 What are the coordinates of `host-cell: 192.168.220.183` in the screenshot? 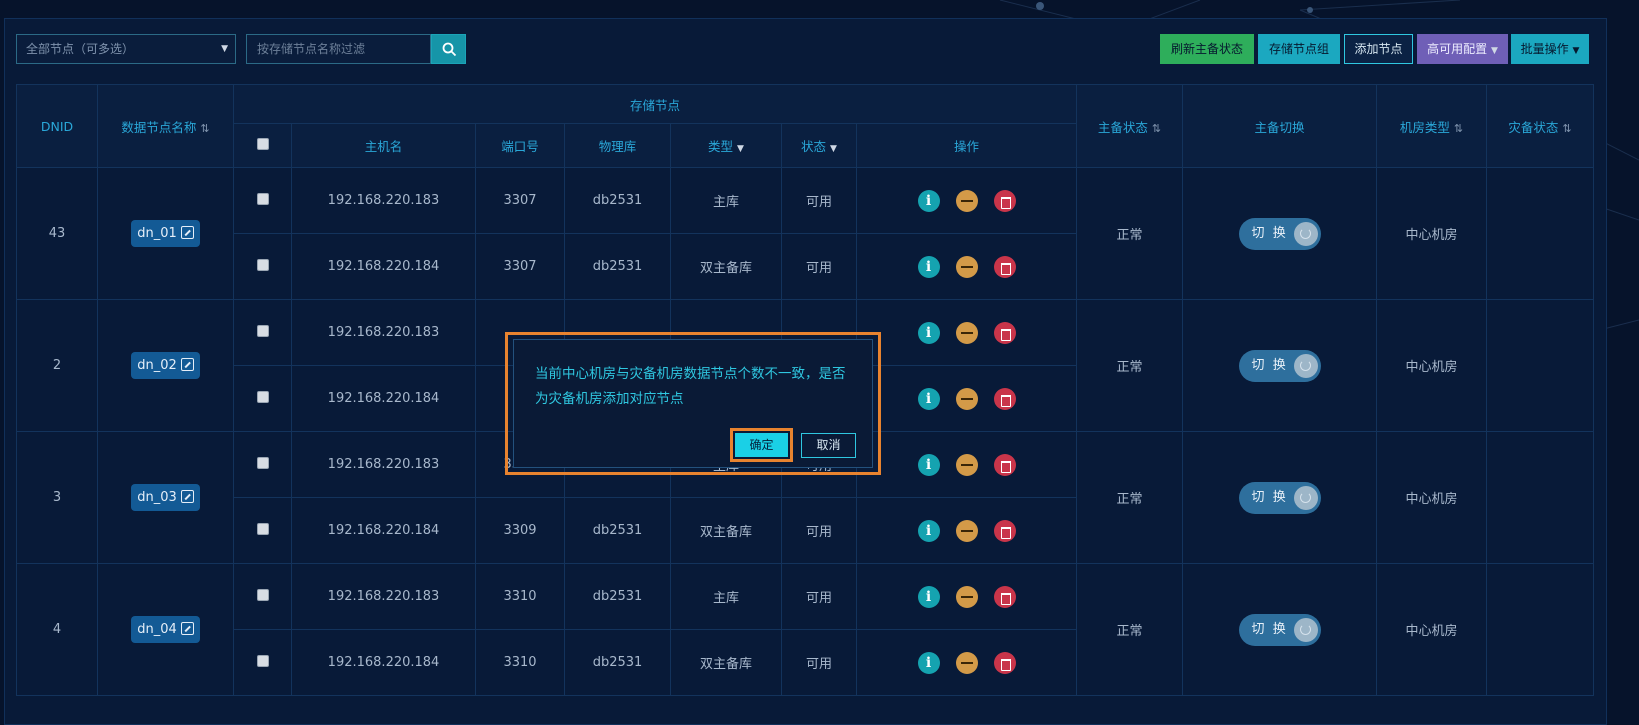 It's located at (383, 332).